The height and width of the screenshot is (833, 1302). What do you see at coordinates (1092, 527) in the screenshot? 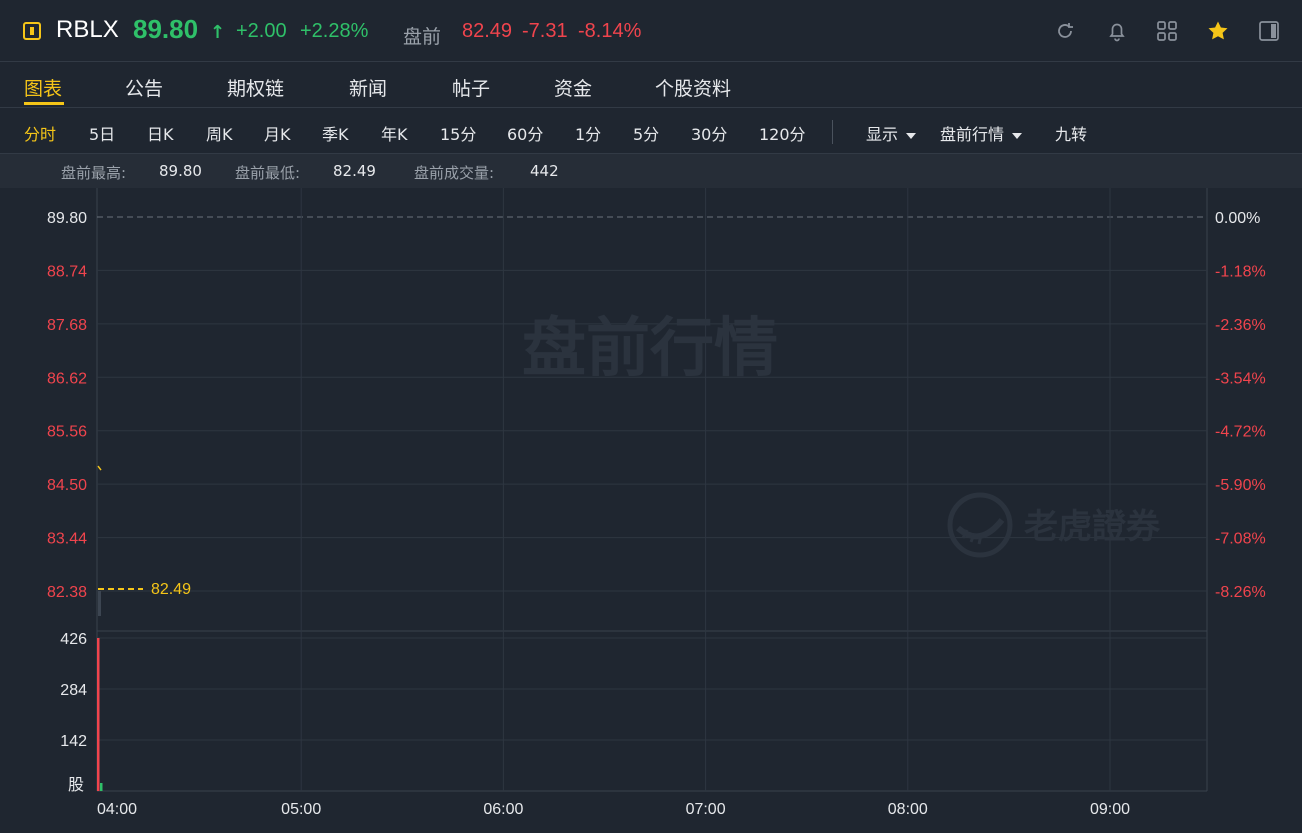
I see `tiger-brand-text: 老虎證券` at bounding box center [1092, 527].